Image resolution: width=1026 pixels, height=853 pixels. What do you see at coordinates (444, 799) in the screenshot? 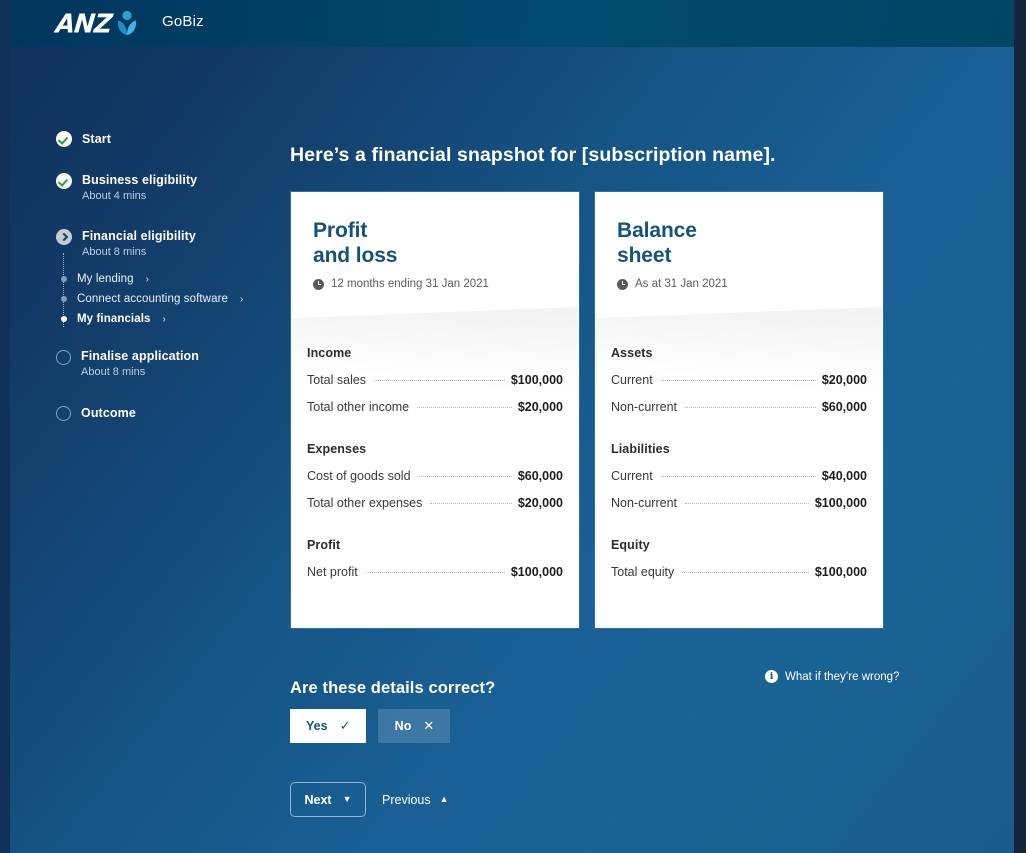
I see `chevron-up-icon: ▲` at bounding box center [444, 799].